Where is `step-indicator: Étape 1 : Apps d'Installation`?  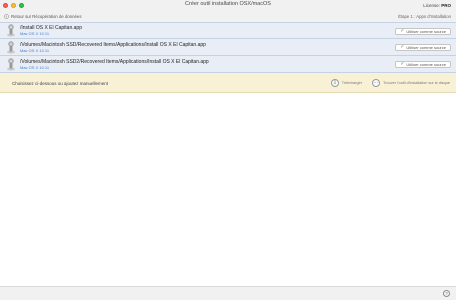 step-indicator: Étape 1 : Apps d'Installation is located at coordinates (424, 16).